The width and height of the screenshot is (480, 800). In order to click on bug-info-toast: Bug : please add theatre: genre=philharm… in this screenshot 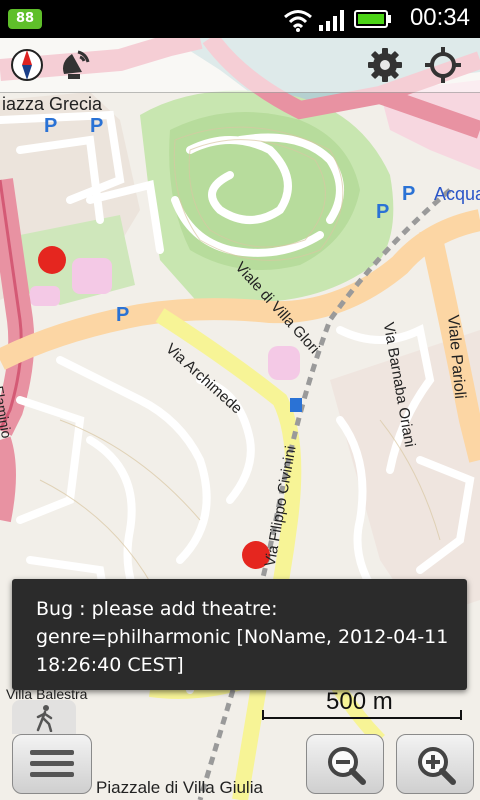, I will do `click(239, 634)`.